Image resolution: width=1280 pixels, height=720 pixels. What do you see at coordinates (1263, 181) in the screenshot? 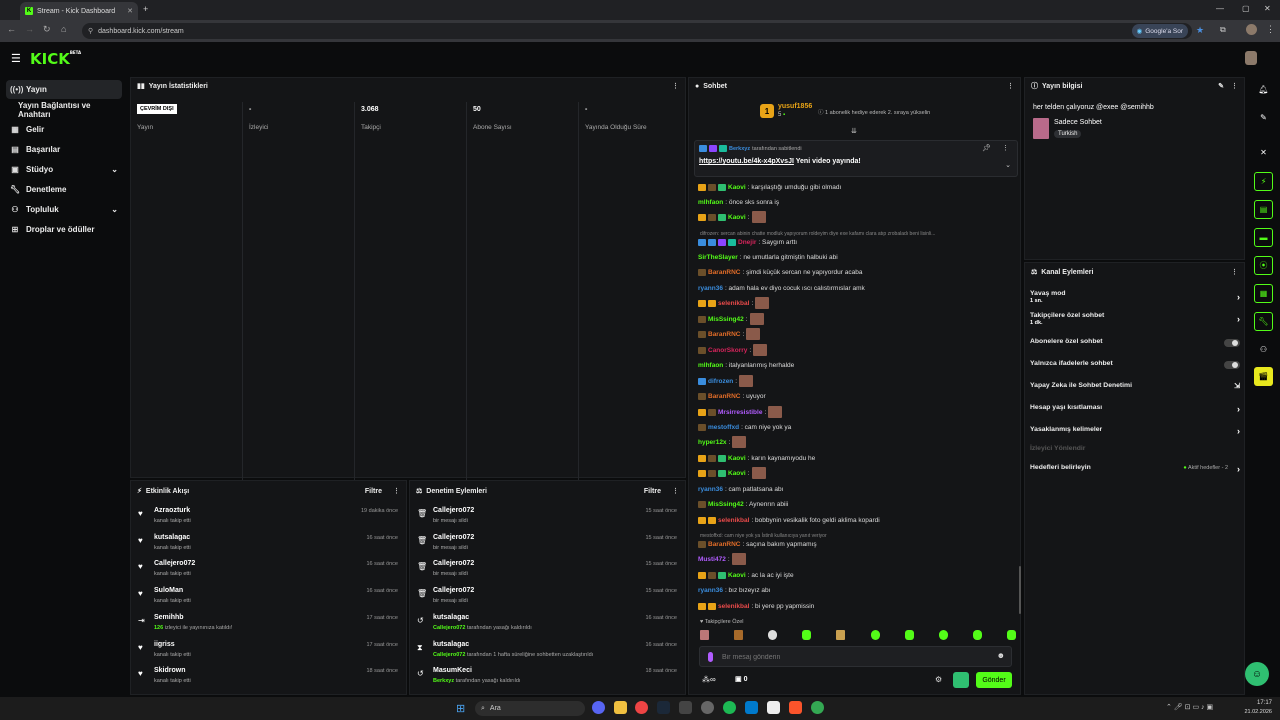
I see `lightning-icon: ⚡︎` at bounding box center [1263, 181].